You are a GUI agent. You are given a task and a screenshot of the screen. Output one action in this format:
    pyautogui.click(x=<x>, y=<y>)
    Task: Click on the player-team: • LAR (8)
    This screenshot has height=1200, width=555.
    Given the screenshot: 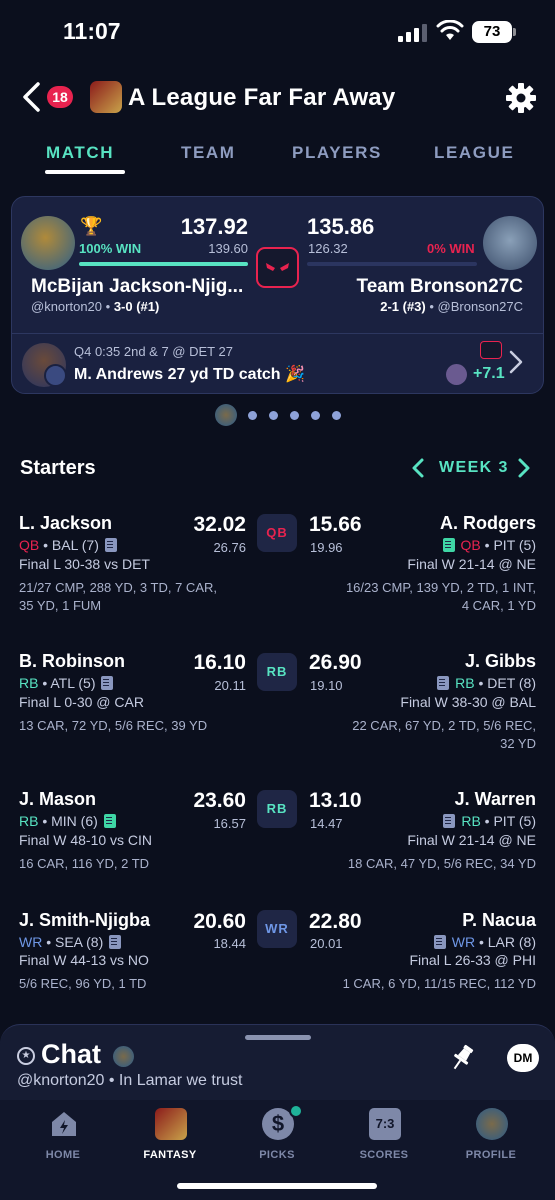 What is the action you would take?
    pyautogui.click(x=507, y=942)
    